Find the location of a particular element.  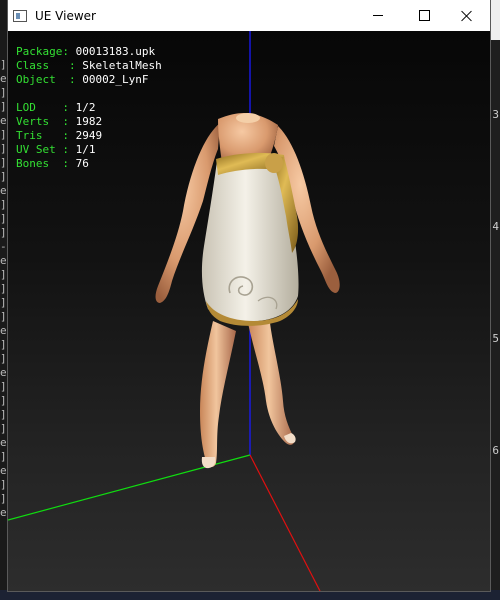

info-label: Class : is located at coordinates (49, 65).